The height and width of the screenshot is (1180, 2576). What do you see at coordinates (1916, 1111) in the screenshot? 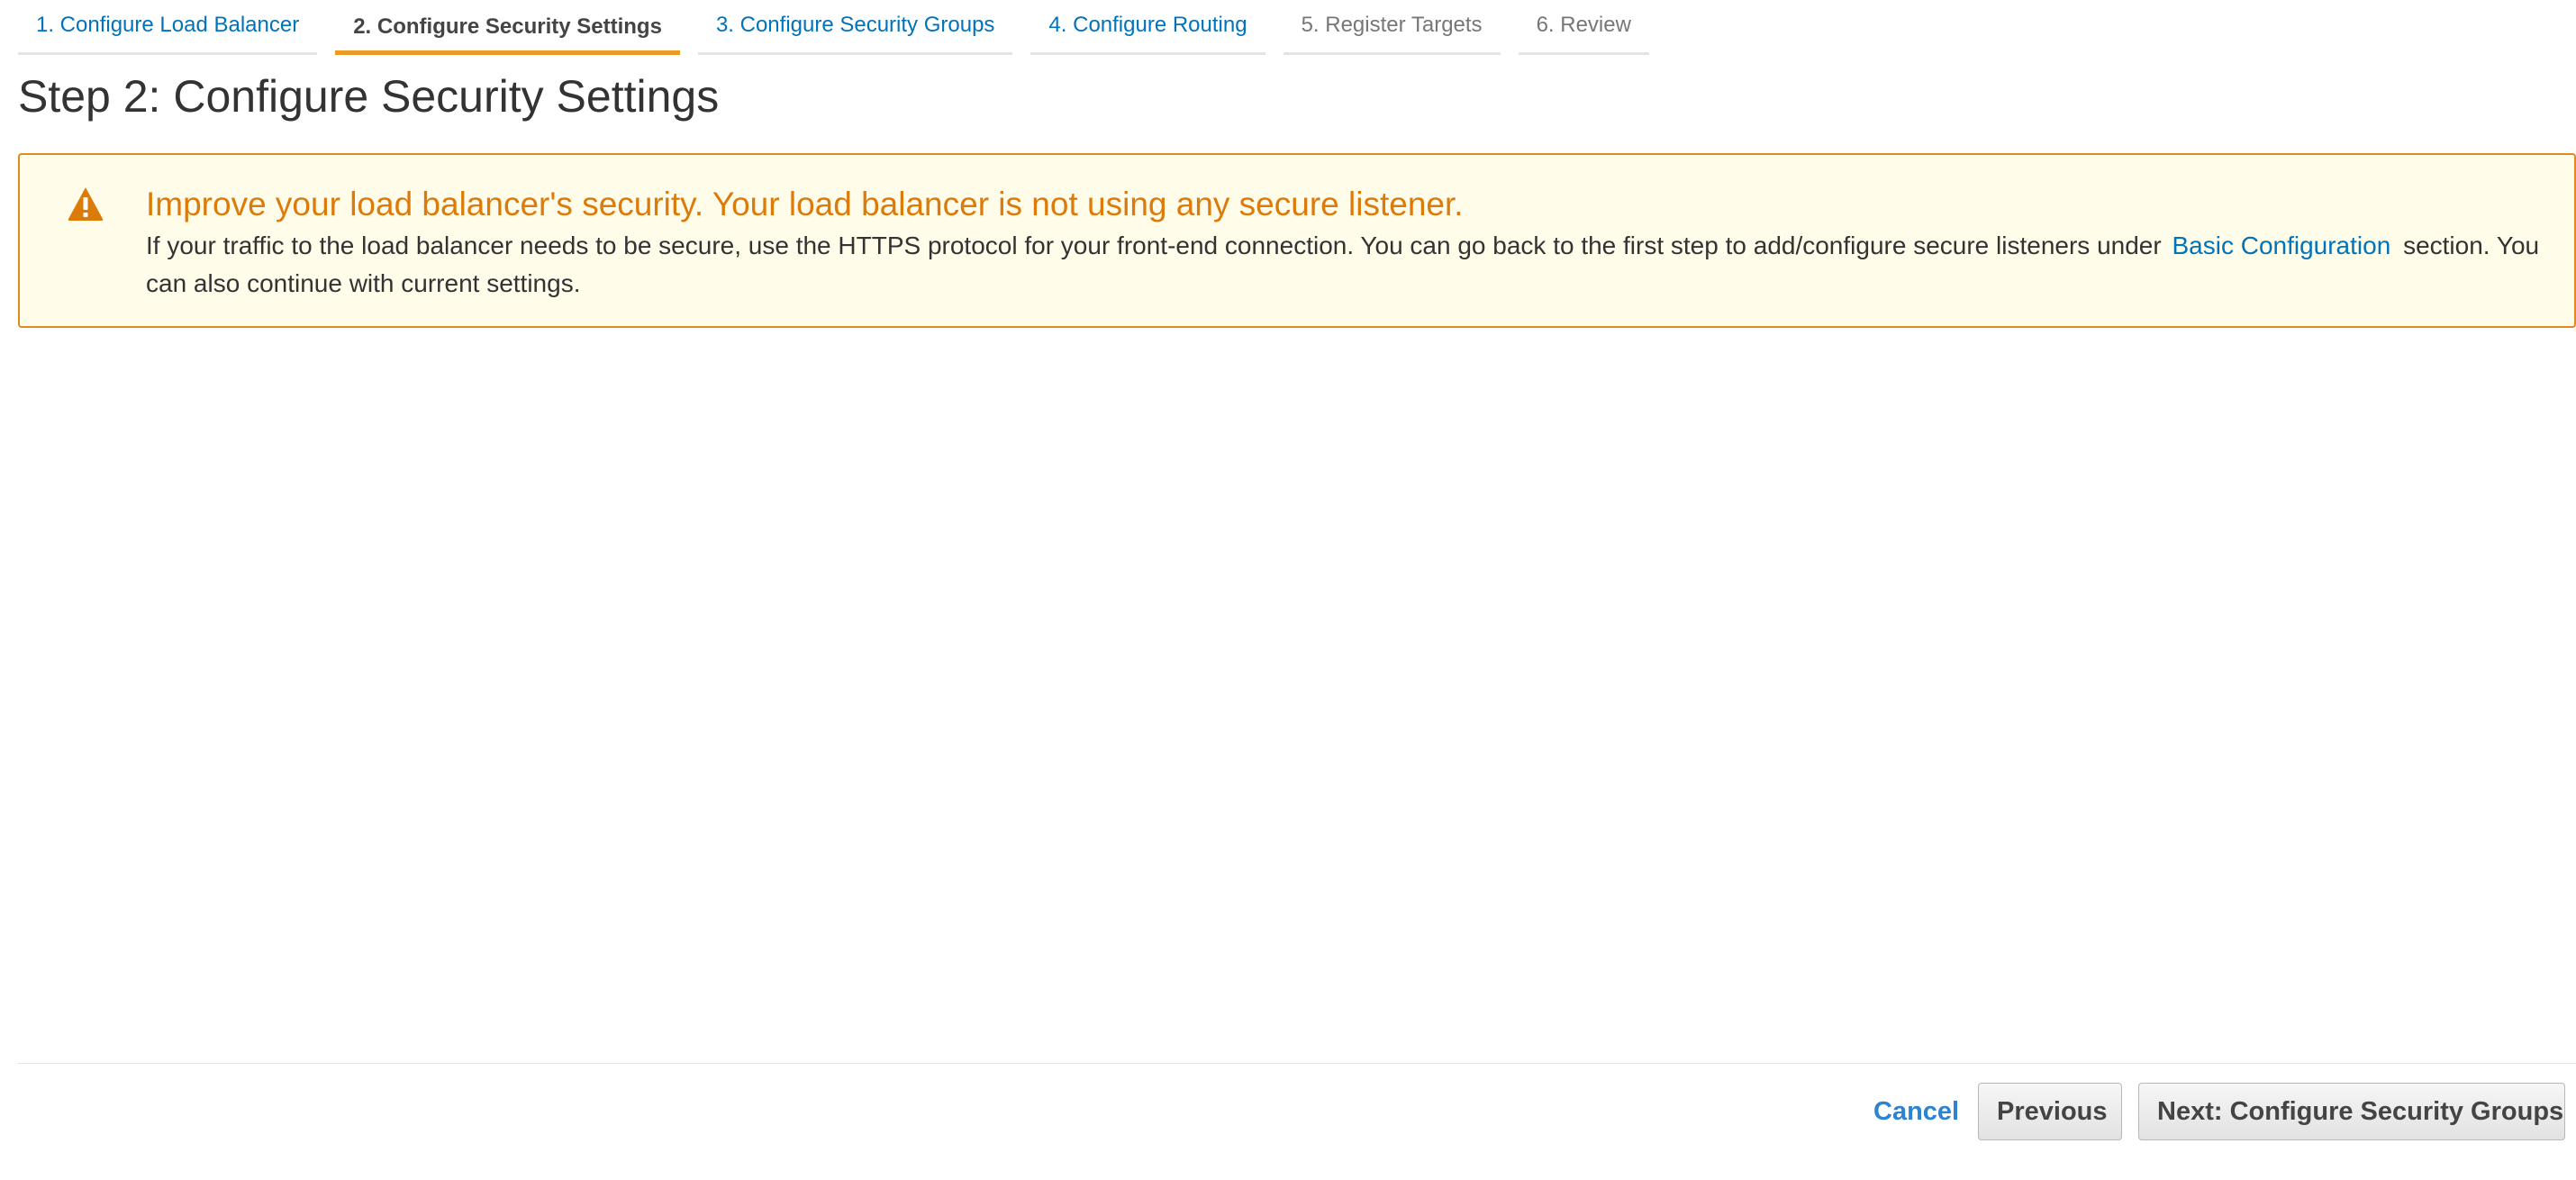
I see `cancel-button: Cancel` at bounding box center [1916, 1111].